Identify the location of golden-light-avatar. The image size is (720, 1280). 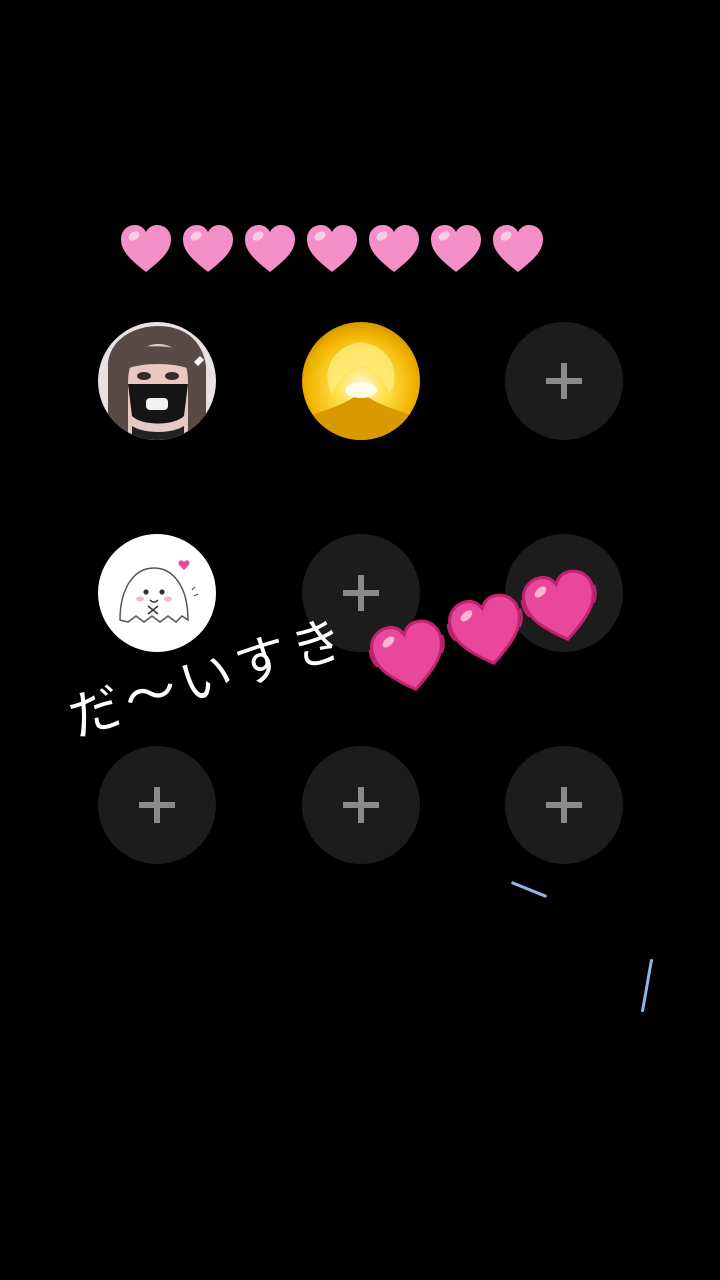
(361, 381).